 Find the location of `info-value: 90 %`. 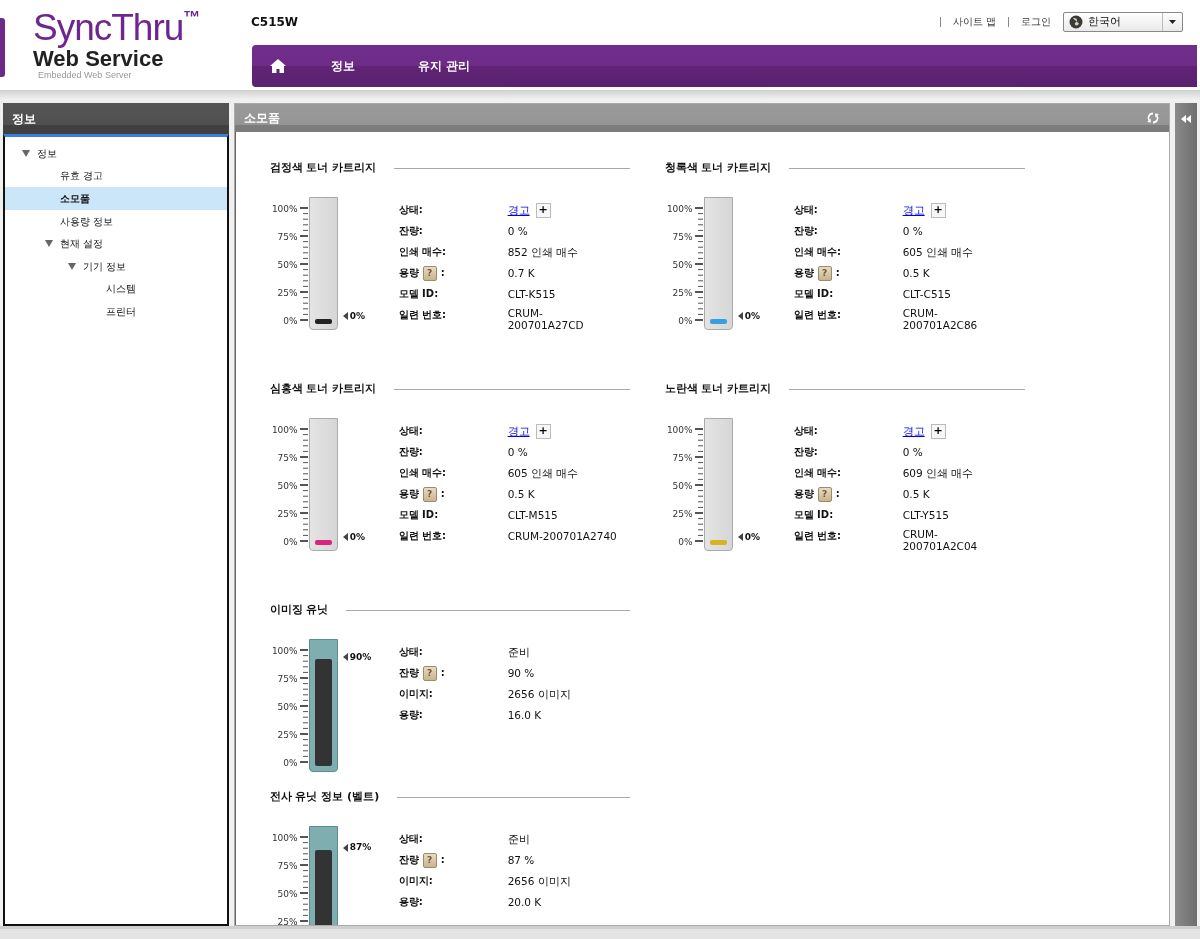

info-value: 90 % is located at coordinates (521, 673).